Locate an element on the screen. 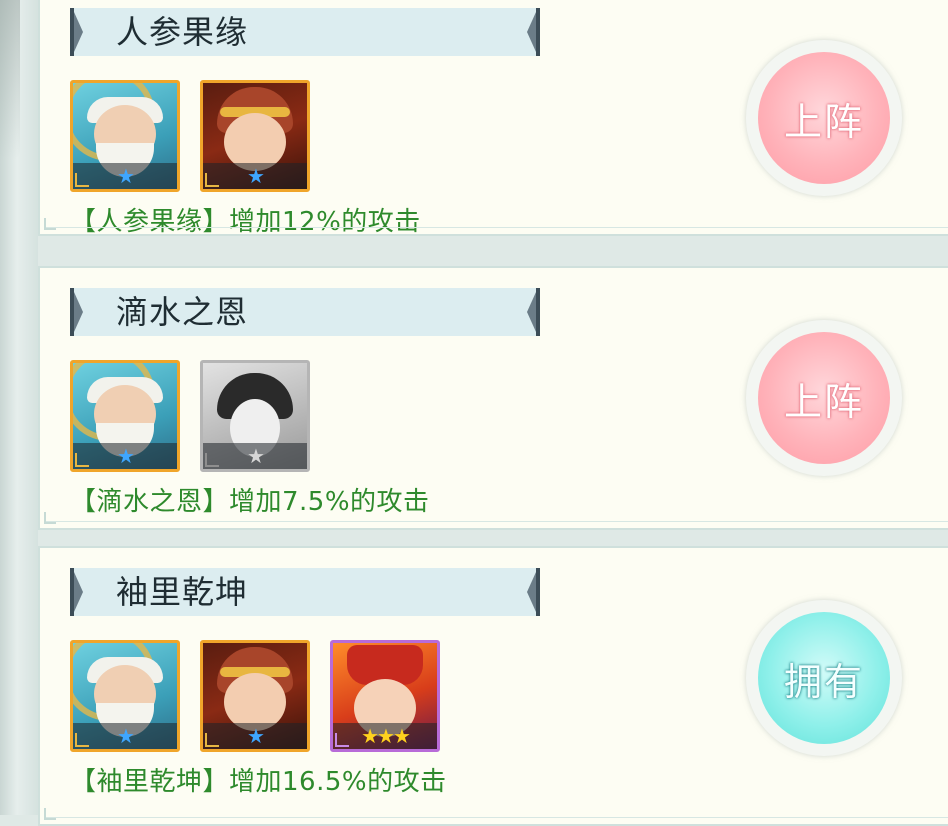 The image size is (948, 826). owned-button-ring: 拥有 is located at coordinates (824, 678).